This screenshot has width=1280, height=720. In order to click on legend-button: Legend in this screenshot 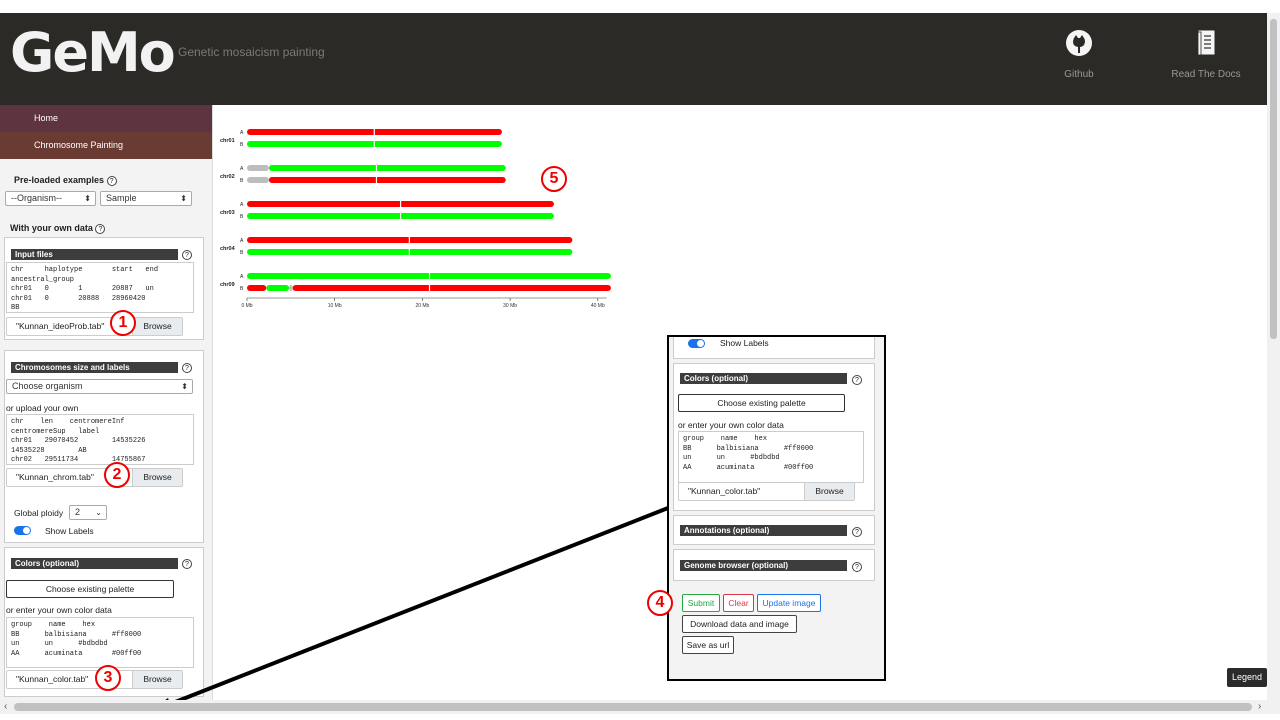, I will do `click(1247, 677)`.